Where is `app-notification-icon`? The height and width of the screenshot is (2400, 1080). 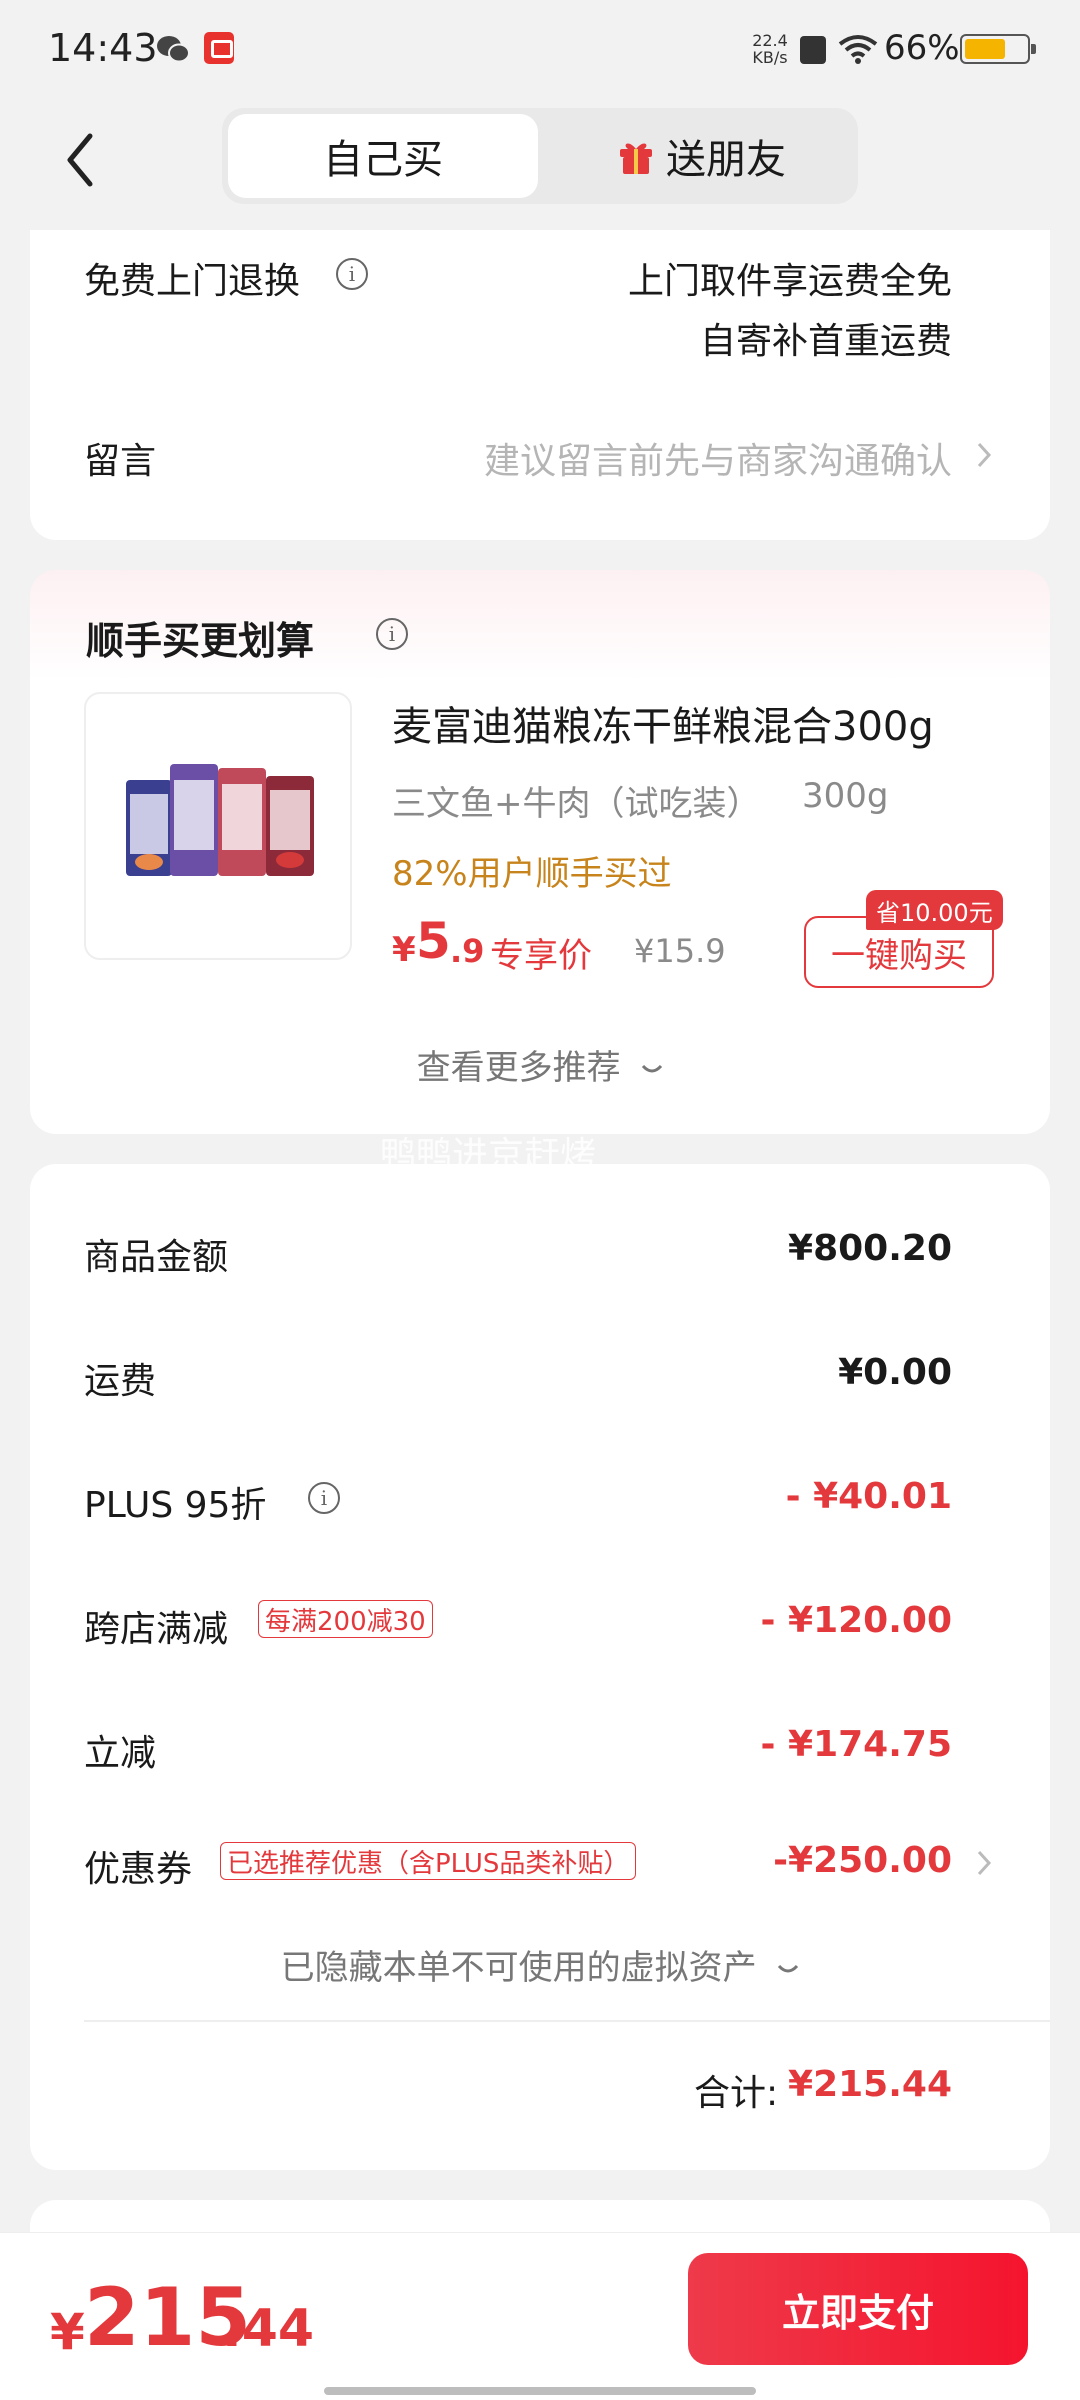
app-notification-icon is located at coordinates (219, 48).